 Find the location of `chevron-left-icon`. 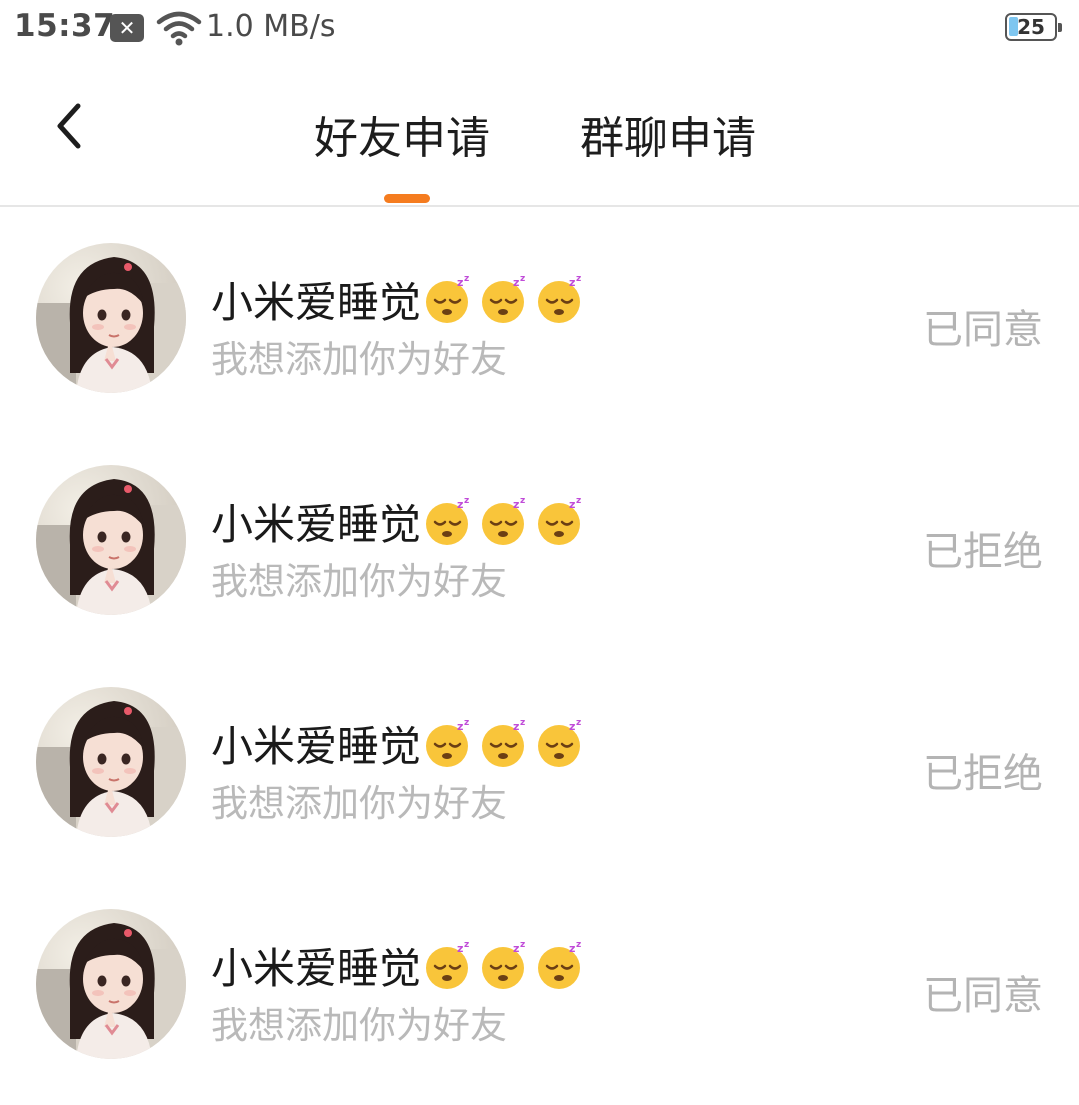

chevron-left-icon is located at coordinates (69, 126).